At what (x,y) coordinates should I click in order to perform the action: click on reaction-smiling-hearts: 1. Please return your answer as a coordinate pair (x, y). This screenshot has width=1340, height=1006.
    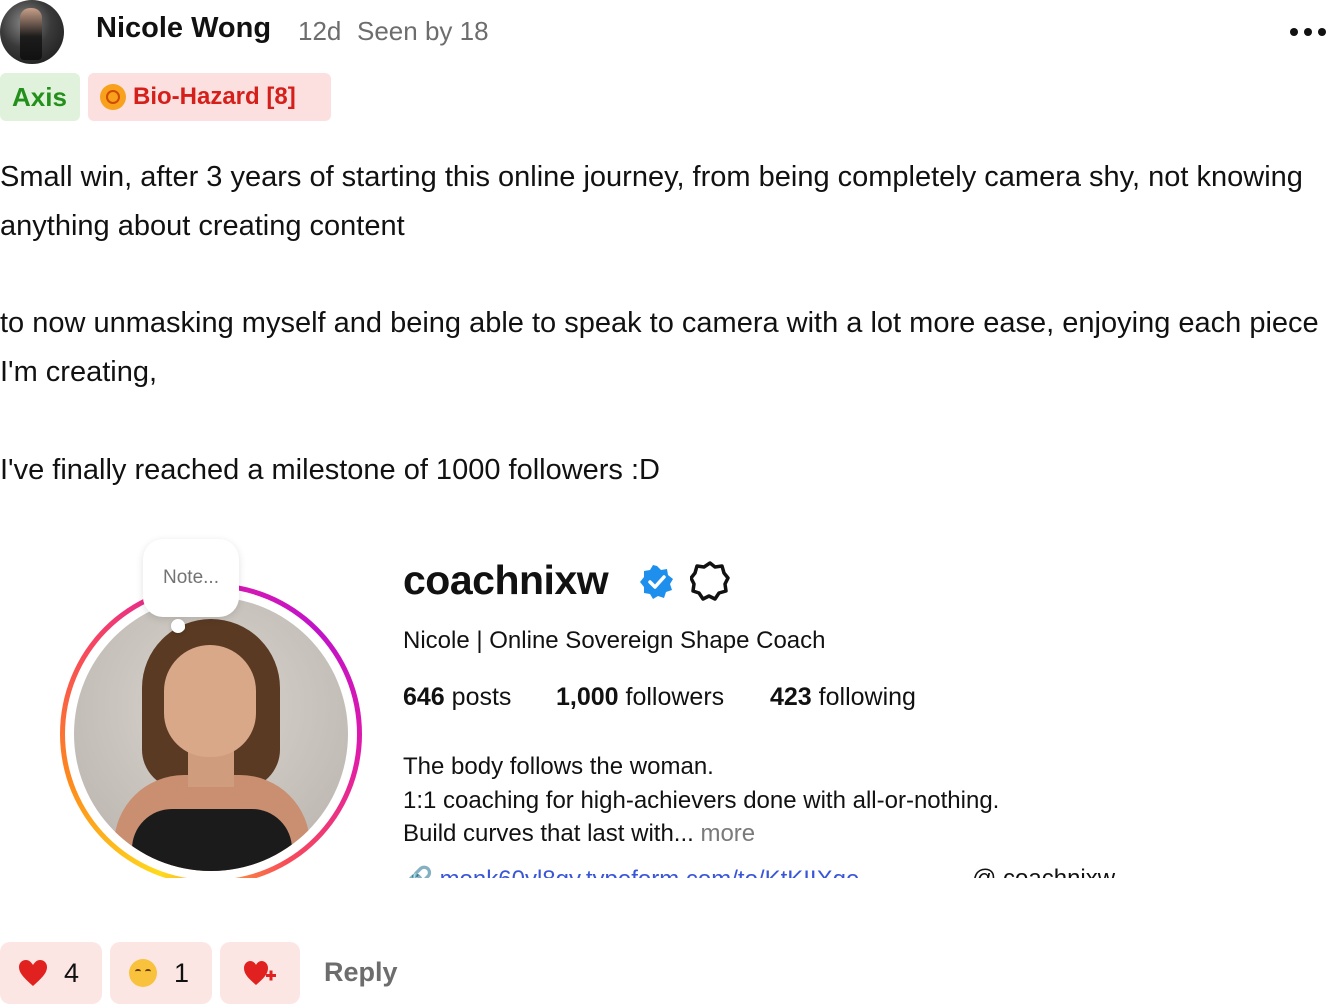
    Looking at the image, I should click on (161, 973).